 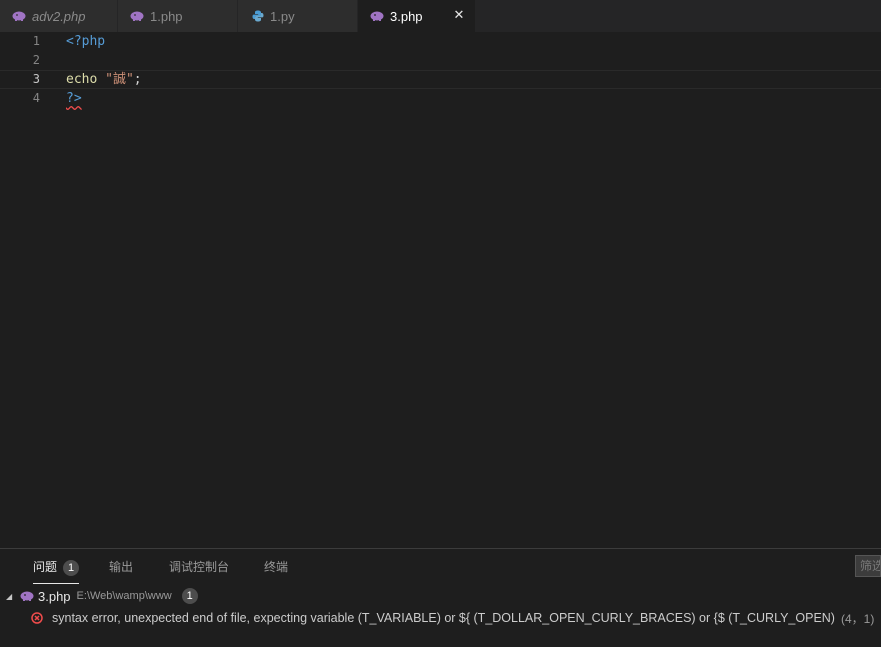 I want to click on problem-file-row: ◢ 3.php E:\Web\wamp\www 1, so click(x=440, y=596).